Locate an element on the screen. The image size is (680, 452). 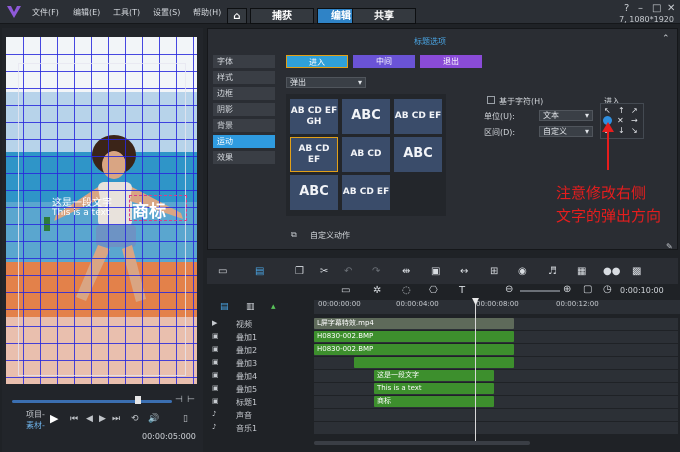
next-frame-icon: ▶ is located at coordinates (102, 419).